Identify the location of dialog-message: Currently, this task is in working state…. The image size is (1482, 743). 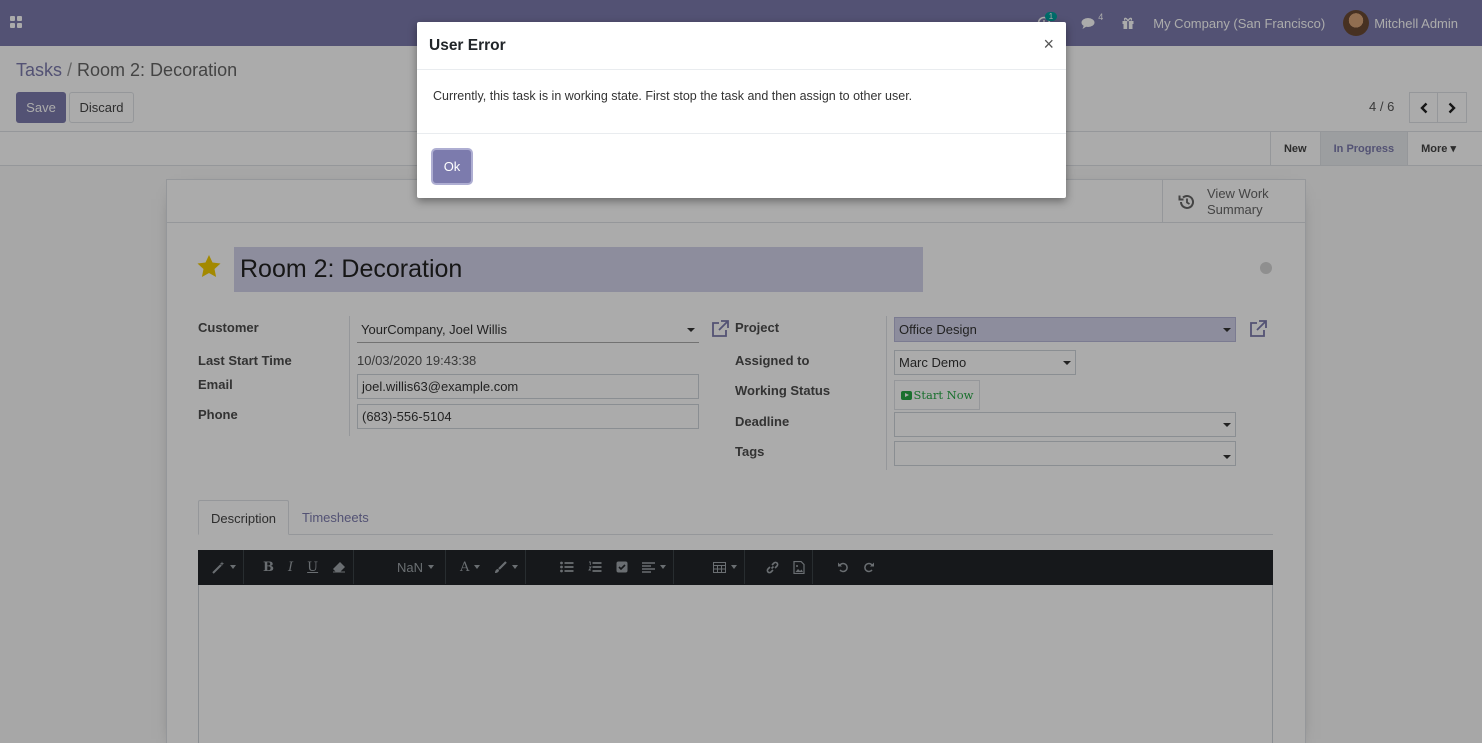
(673, 96).